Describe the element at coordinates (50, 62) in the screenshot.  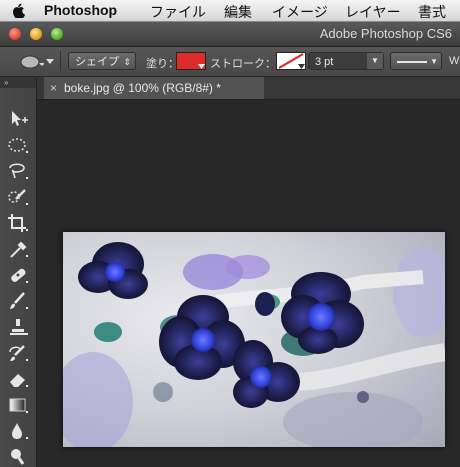
I see `preset-dropdown-icon` at that location.